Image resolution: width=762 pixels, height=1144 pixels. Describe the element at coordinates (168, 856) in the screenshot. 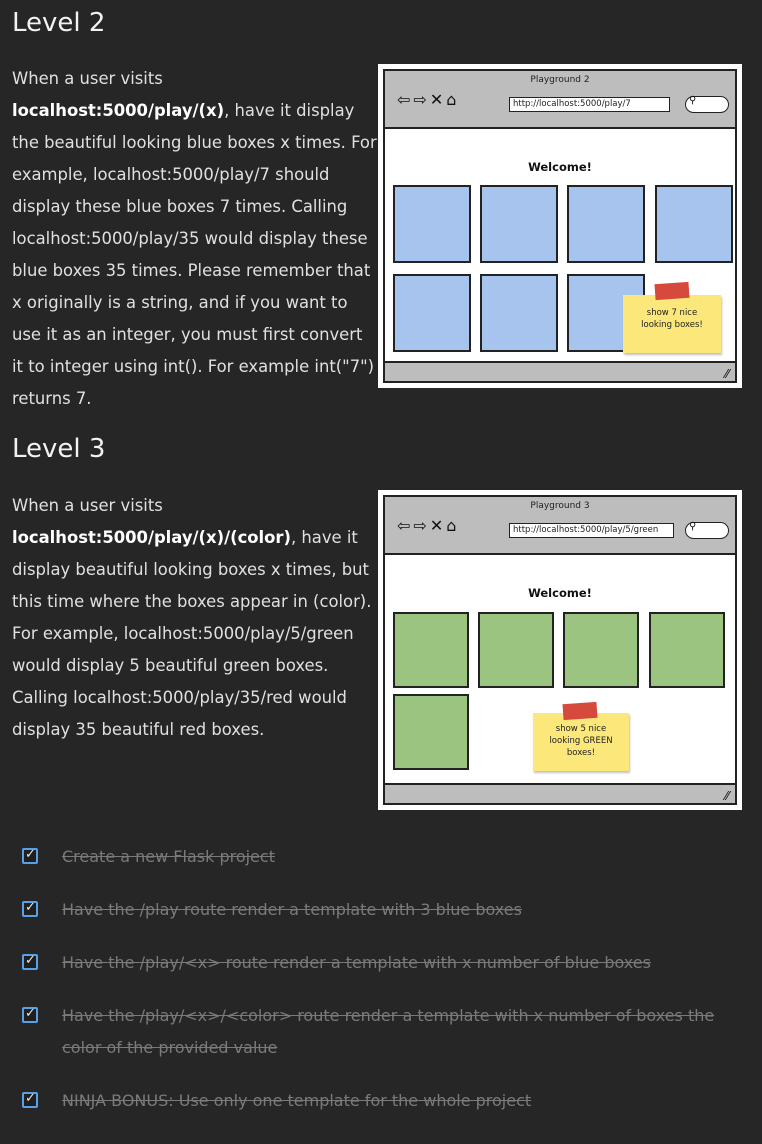

I see `task-label: Create a new Flask project` at that location.